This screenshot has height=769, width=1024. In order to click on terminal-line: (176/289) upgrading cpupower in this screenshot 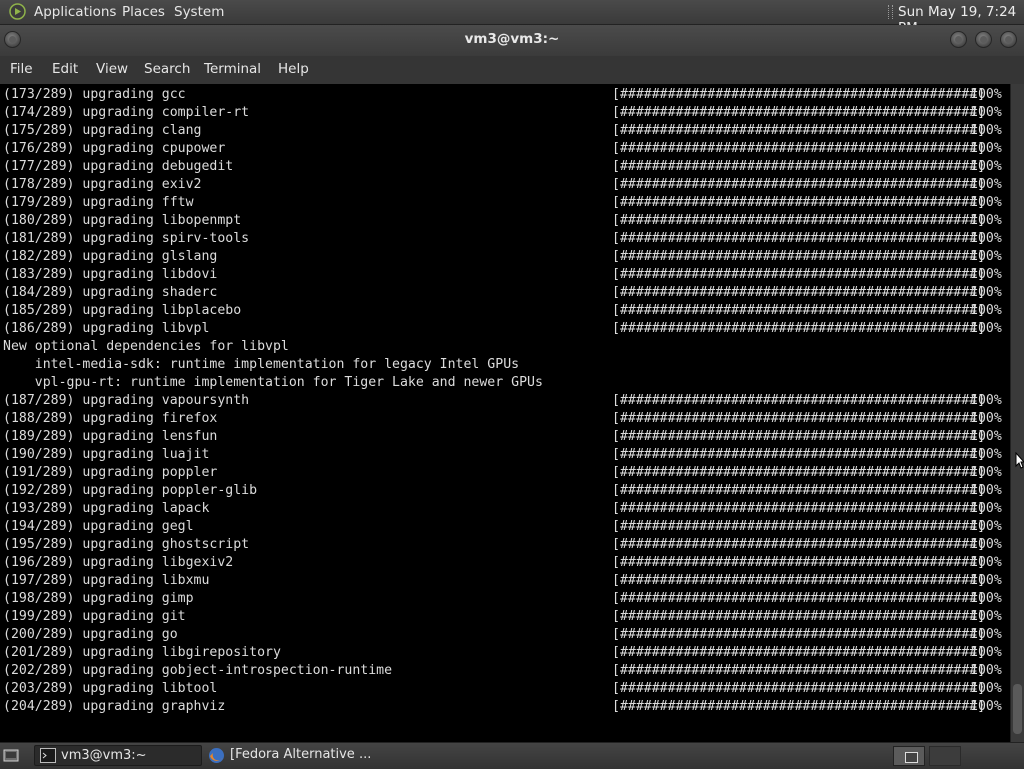, I will do `click(114, 148)`.